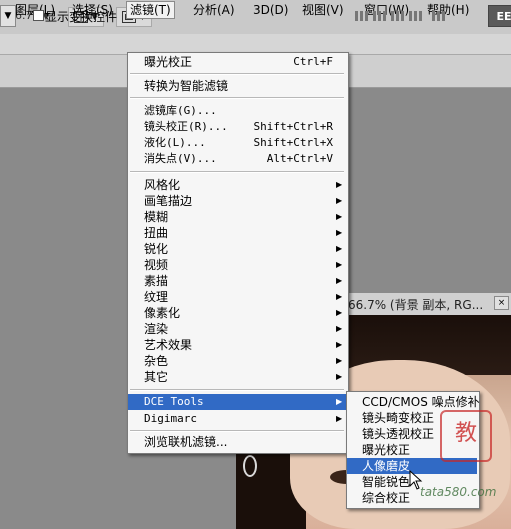 The width and height of the screenshot is (511, 529). Describe the element at coordinates (499, 16) in the screenshot. I see `workspace-essentials-button: EE` at that location.